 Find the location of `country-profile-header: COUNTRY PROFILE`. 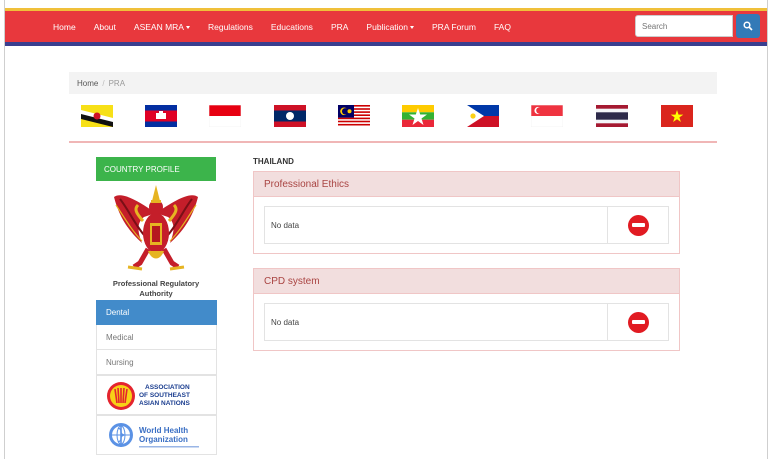

country-profile-header: COUNTRY PROFILE is located at coordinates (156, 169).